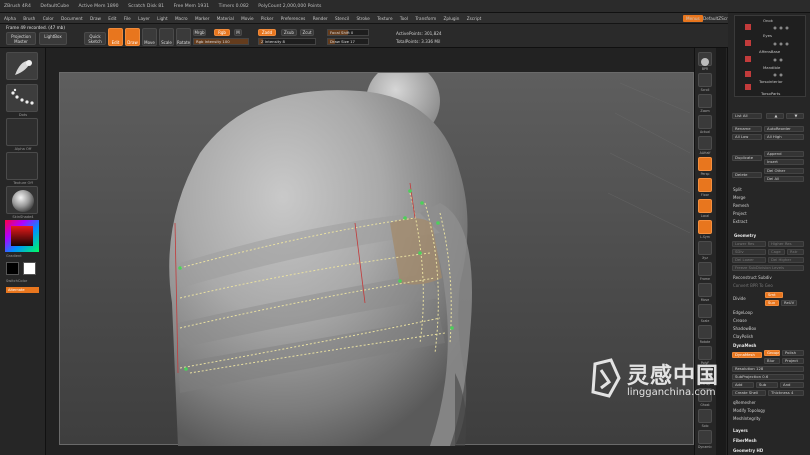  I want to click on mesh-integrity-section: MeshIntegrity, so click(747, 418).